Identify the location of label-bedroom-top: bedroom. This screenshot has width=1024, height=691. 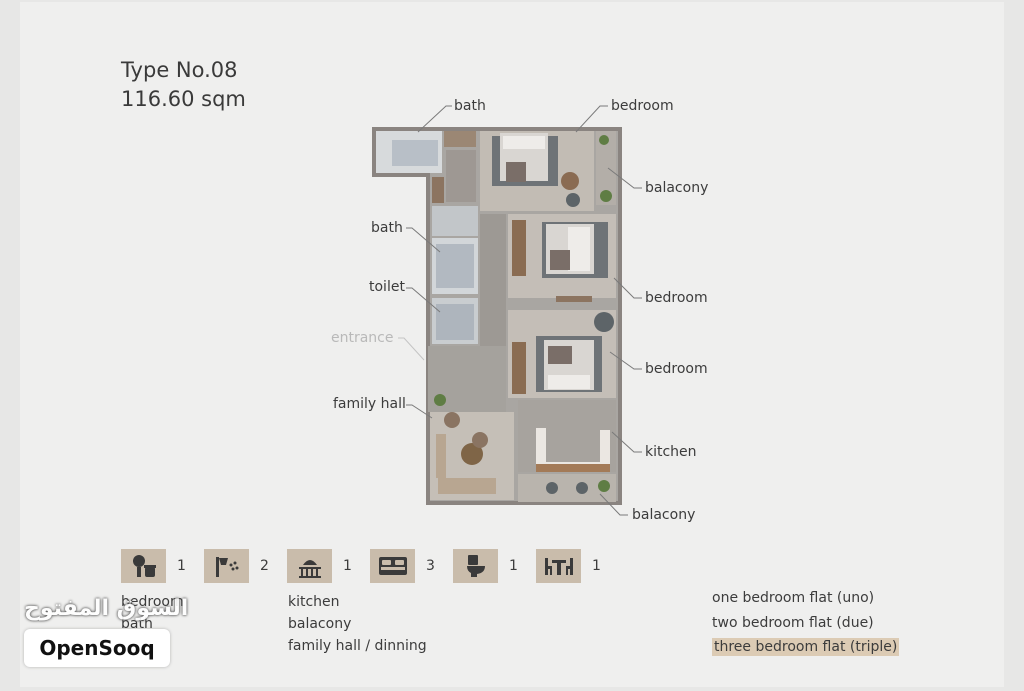
(642, 106).